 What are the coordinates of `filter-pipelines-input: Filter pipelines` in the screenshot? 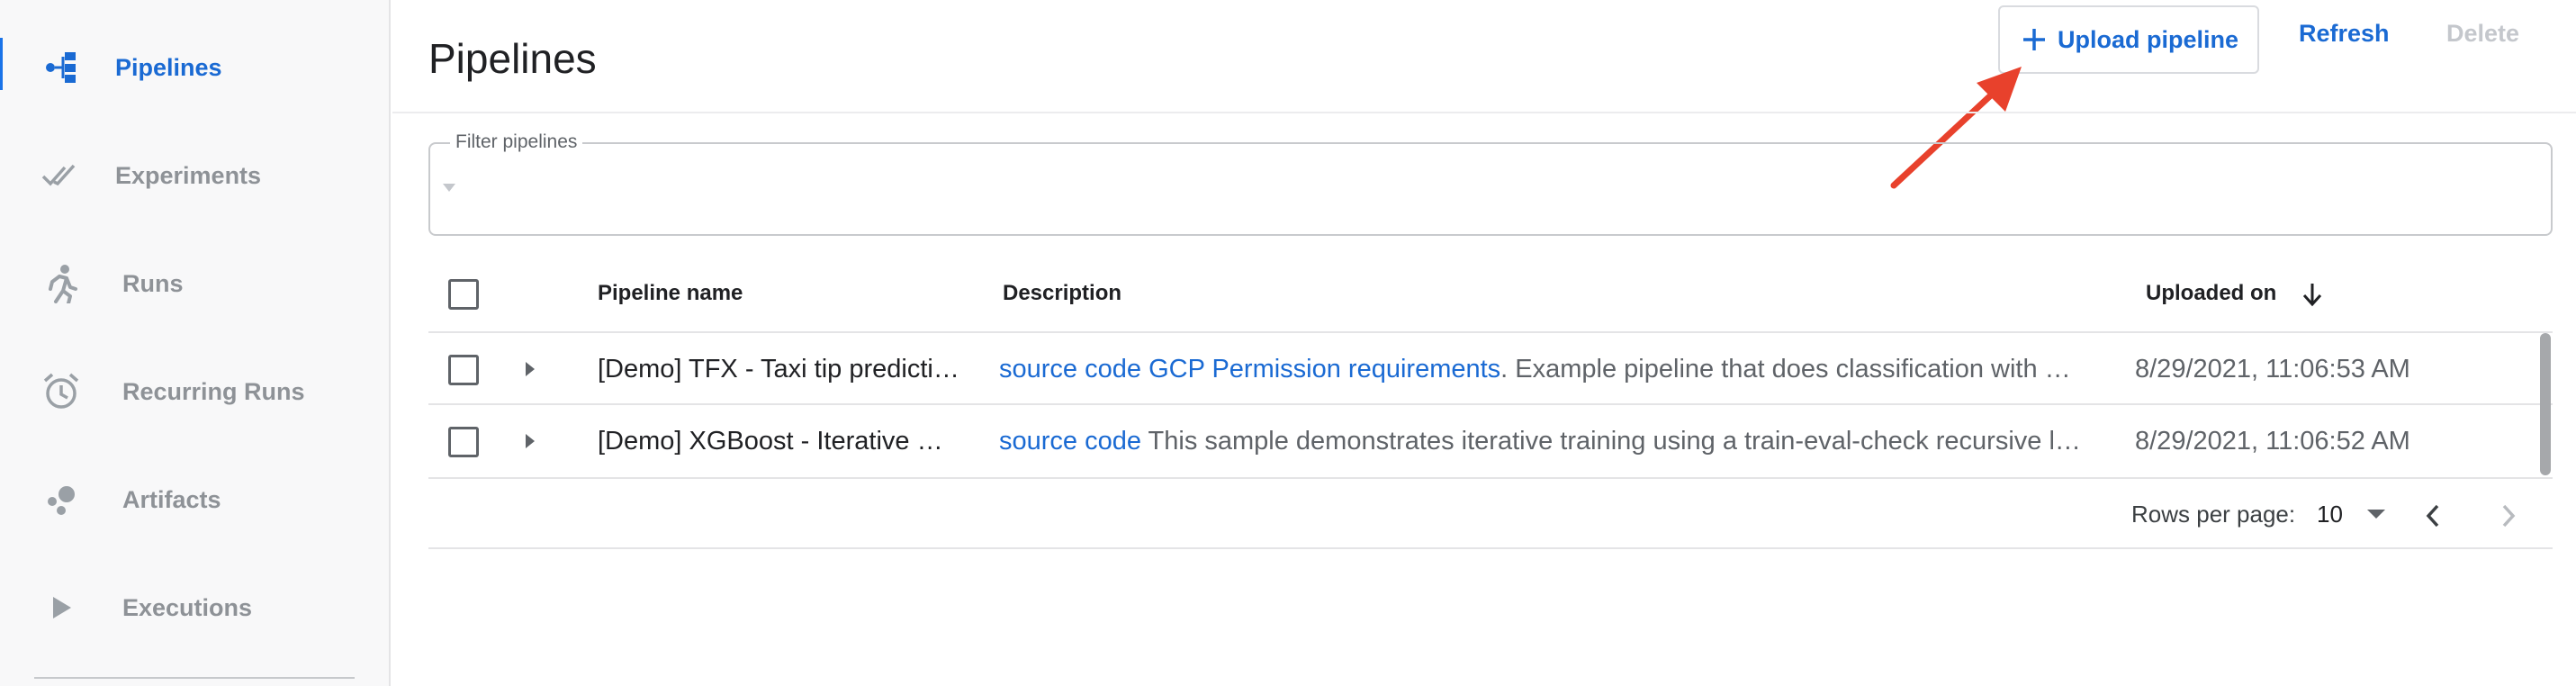 It's located at (1490, 183).